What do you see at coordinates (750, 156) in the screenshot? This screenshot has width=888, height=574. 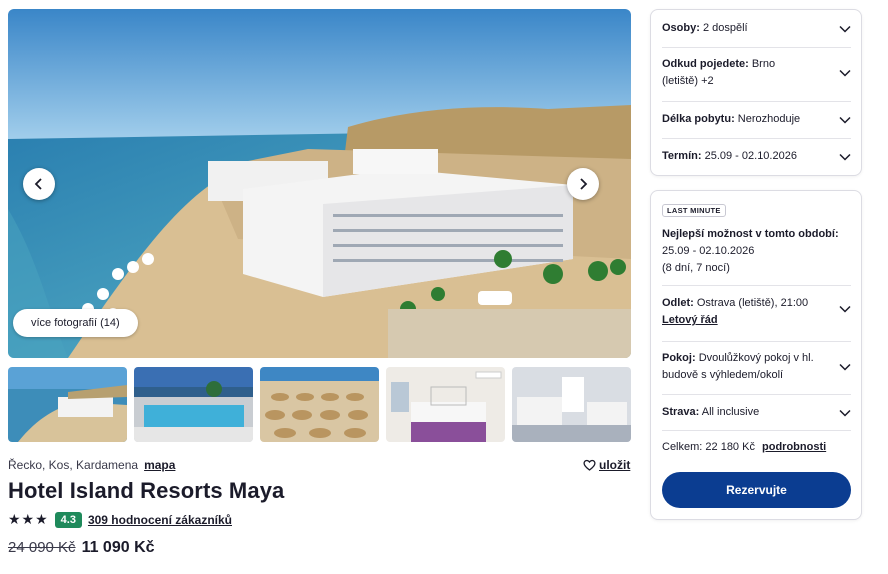 I see `term-value: 25.09 - 02.10.2026` at bounding box center [750, 156].